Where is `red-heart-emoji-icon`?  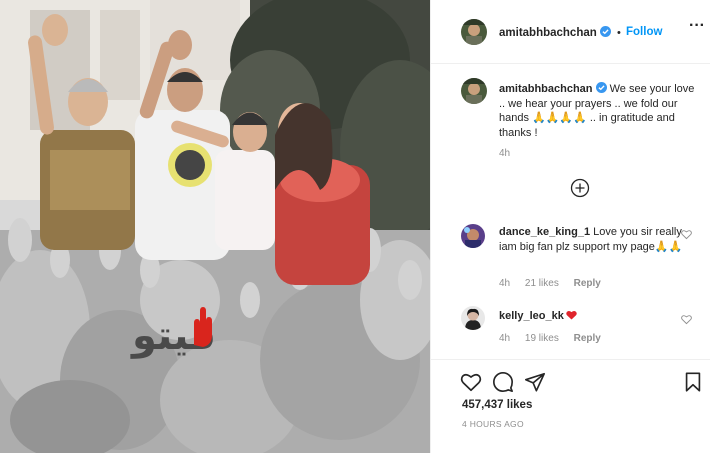
red-heart-emoji-icon is located at coordinates (571, 315).